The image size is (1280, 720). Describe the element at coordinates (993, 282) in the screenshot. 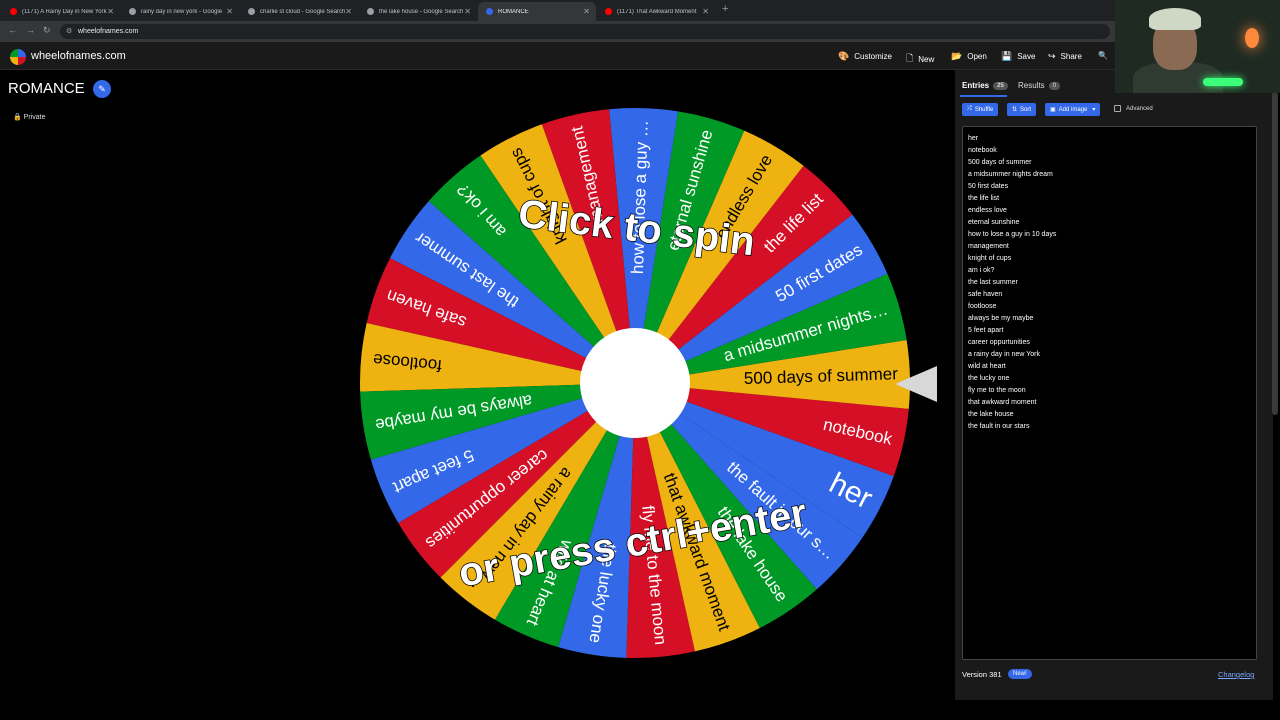

I see `entry-line: the last summer` at that location.